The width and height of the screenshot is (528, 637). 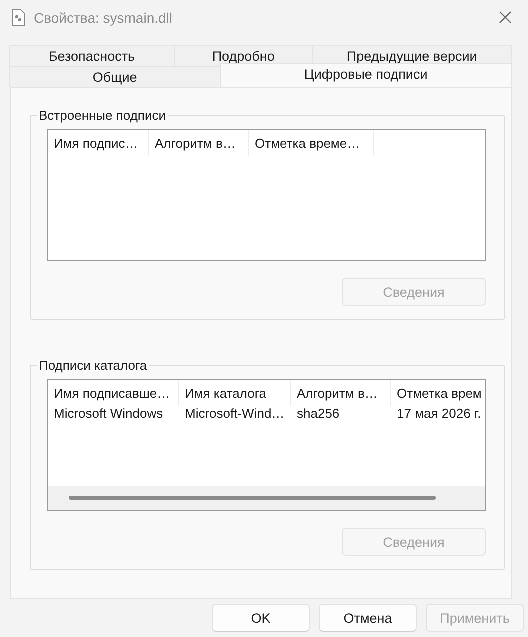 What do you see at coordinates (92, 55) in the screenshot?
I see `tab: Безопасность` at bounding box center [92, 55].